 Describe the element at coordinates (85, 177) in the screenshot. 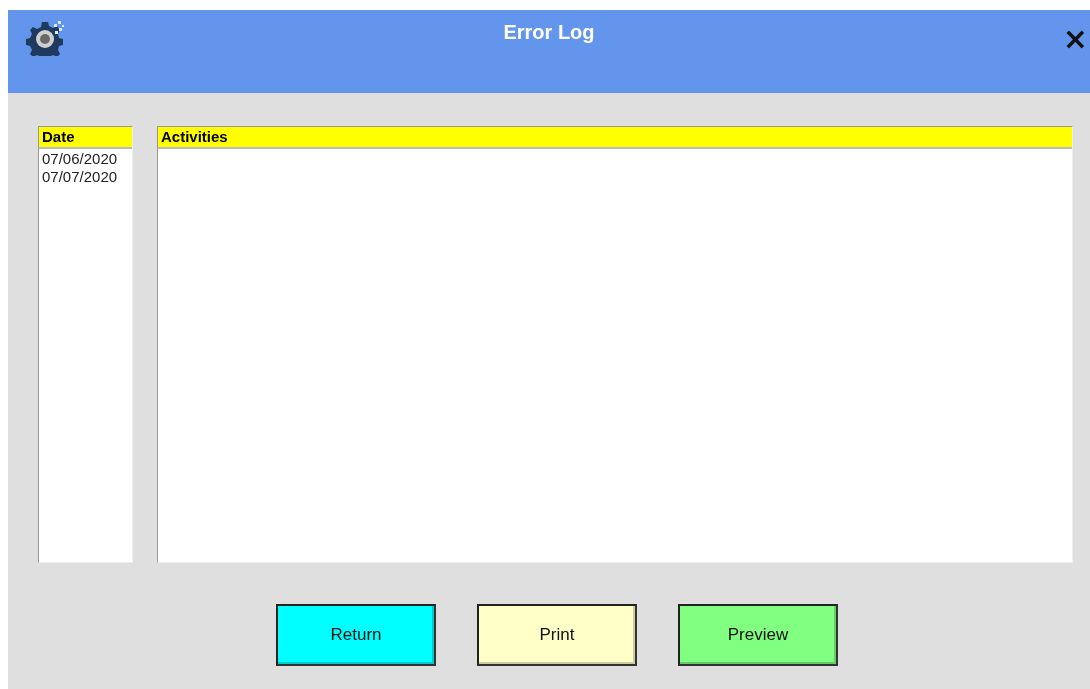

I see `date-item: 07/07/2020` at that location.